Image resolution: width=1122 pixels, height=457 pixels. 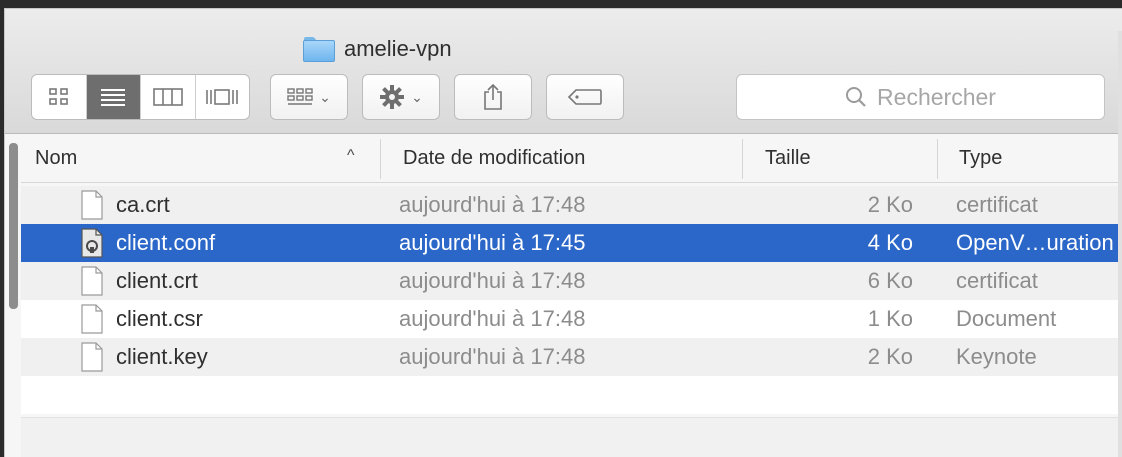 What do you see at coordinates (92, 243) in the screenshot?
I see `openvpn-config-icon` at bounding box center [92, 243].